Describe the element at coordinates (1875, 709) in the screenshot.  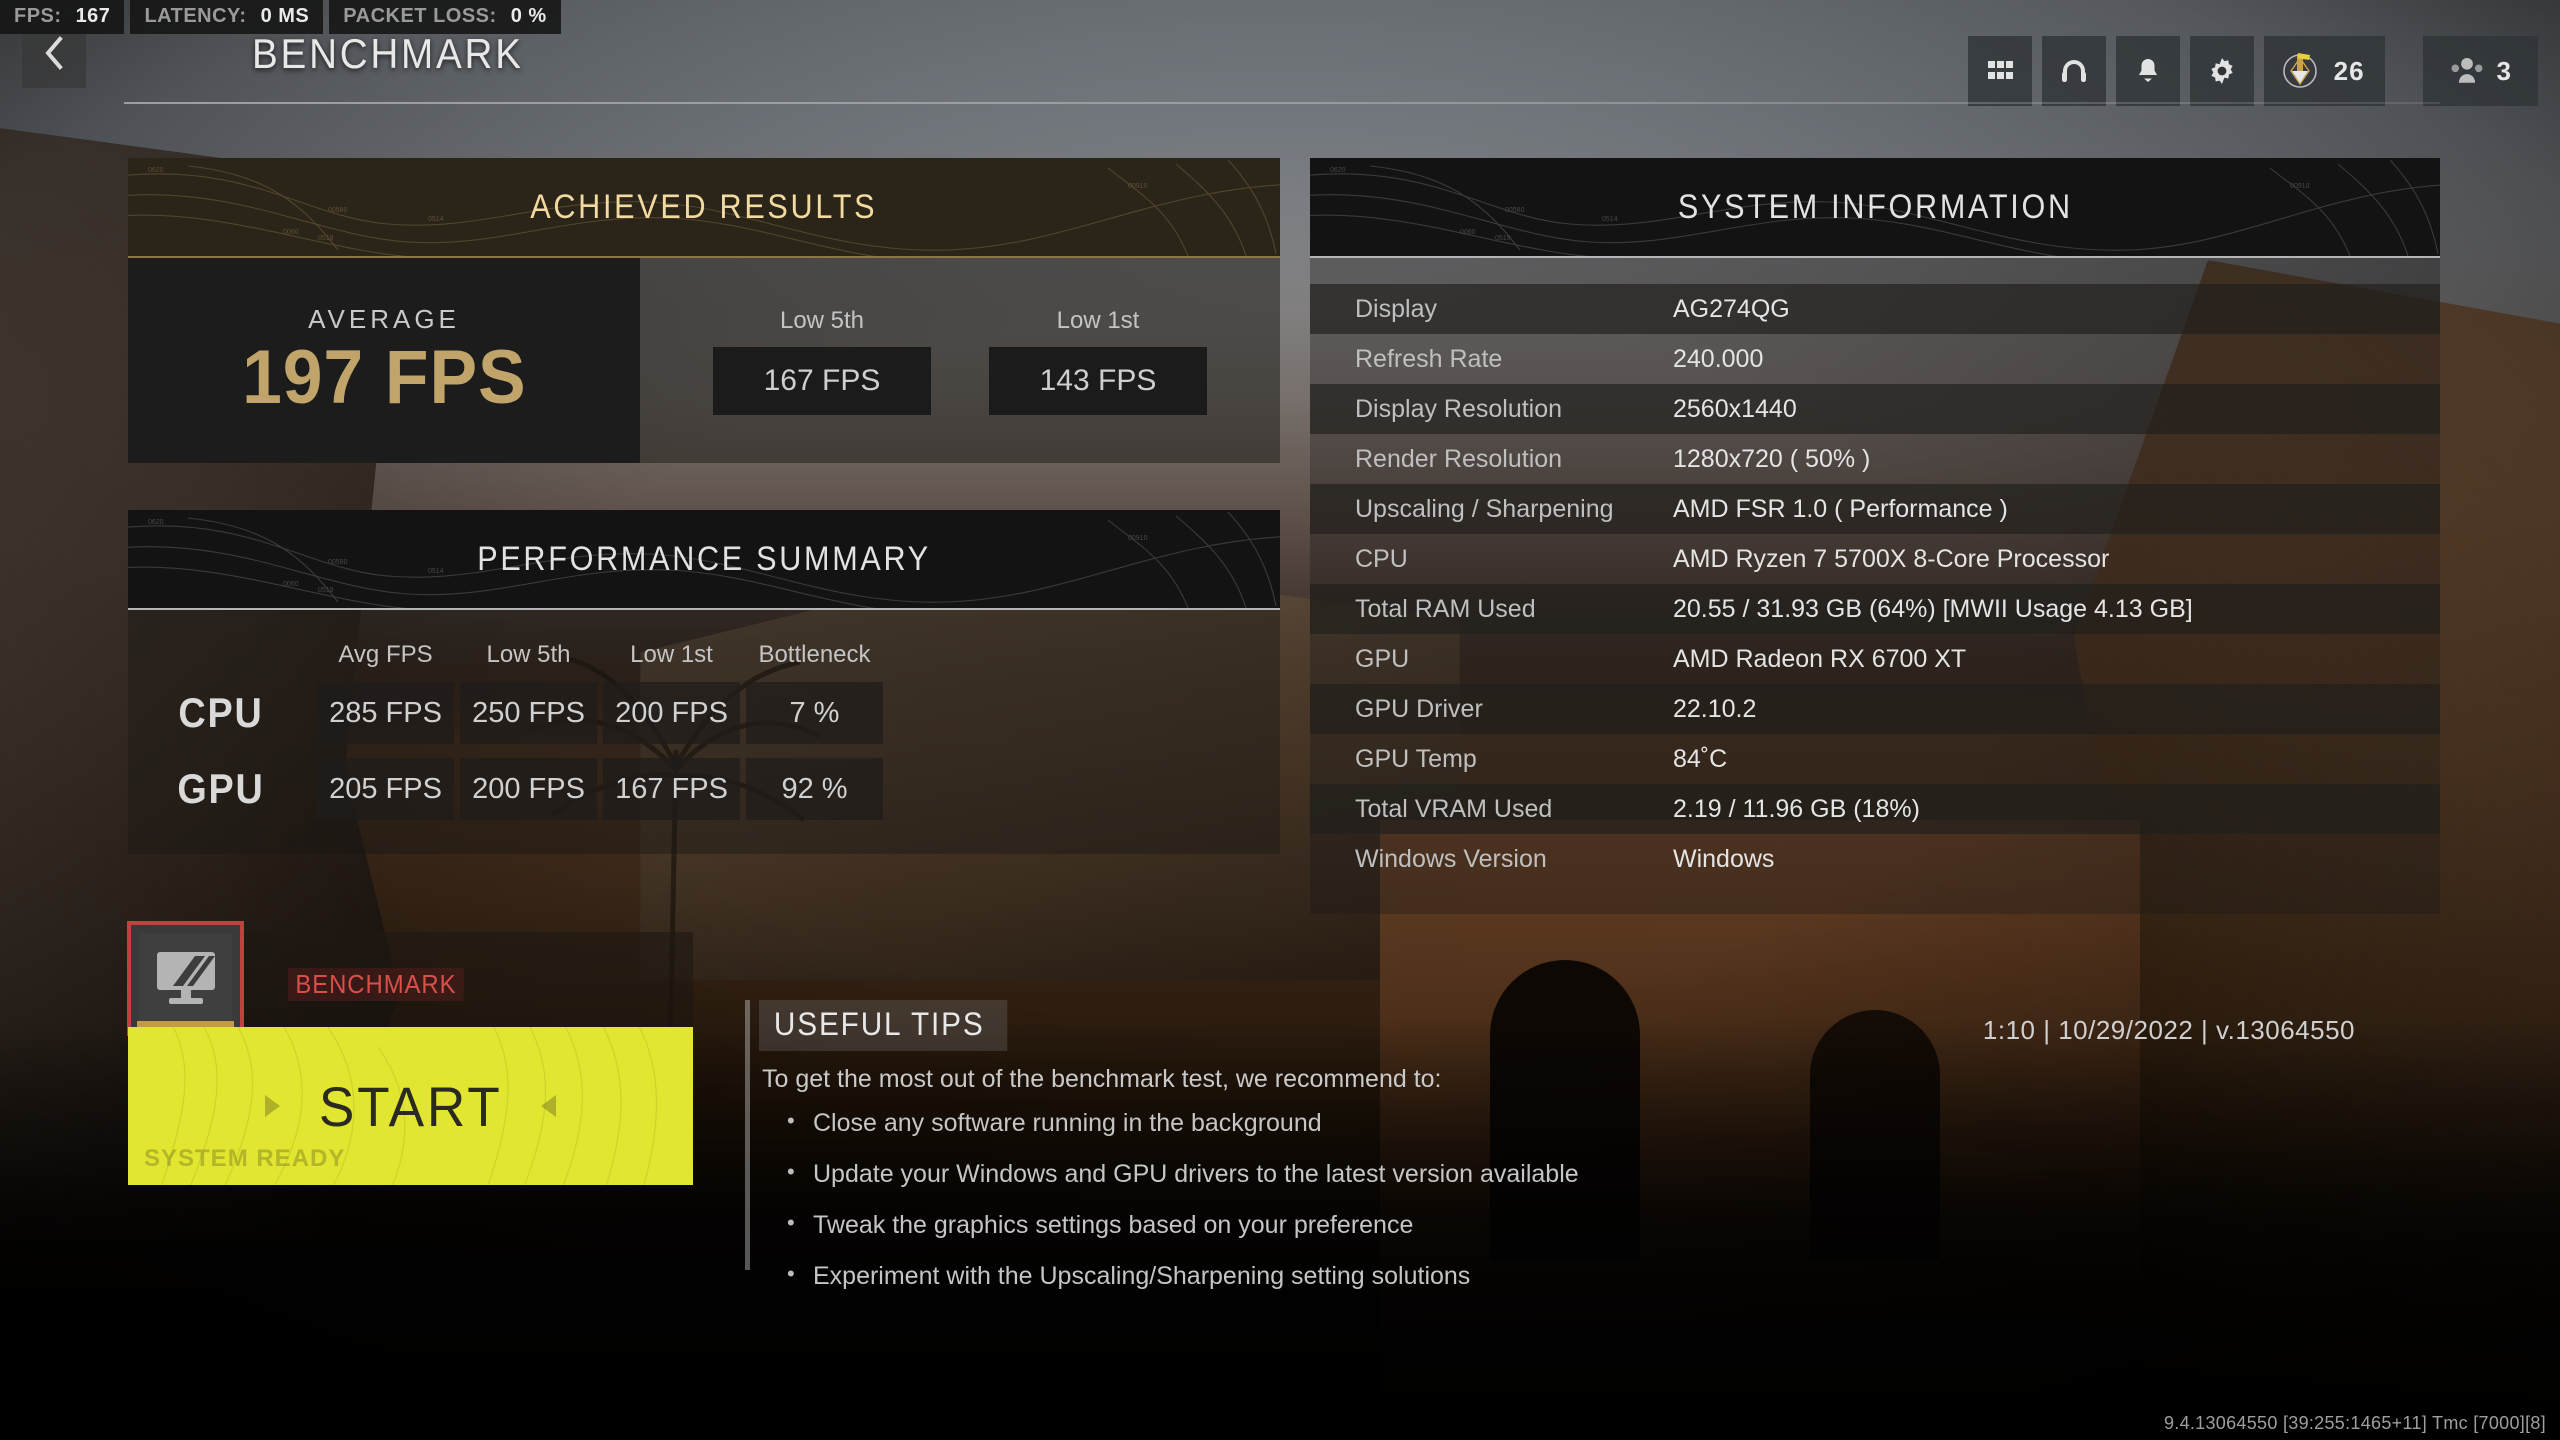
I see `sysinfo-row-gpu-driver: GPU Driver 22.10.2` at that location.